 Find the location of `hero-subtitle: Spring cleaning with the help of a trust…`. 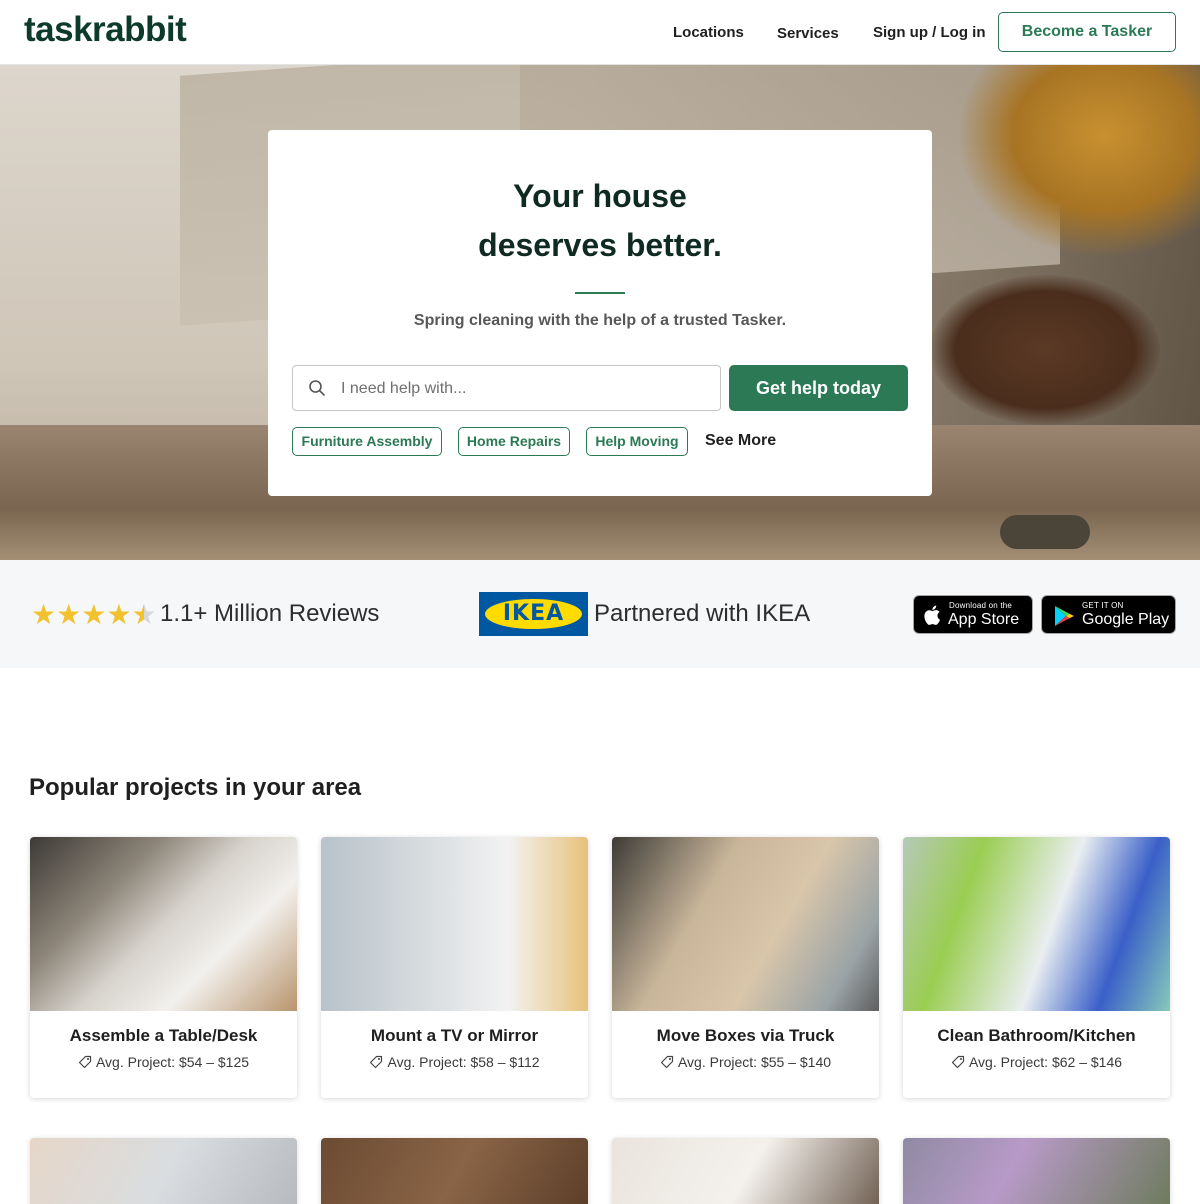

hero-subtitle: Spring cleaning with the help of a trust… is located at coordinates (600, 320).